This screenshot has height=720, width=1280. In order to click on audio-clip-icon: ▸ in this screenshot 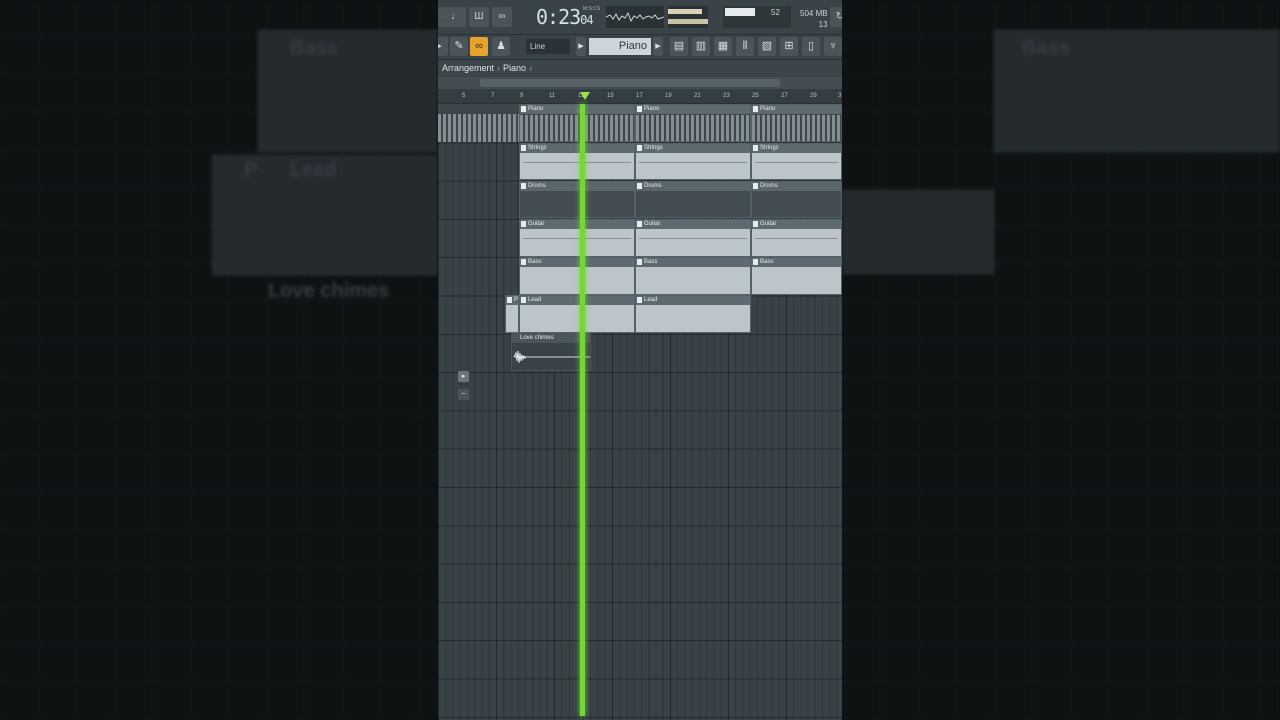, I will do `click(463, 376)`.